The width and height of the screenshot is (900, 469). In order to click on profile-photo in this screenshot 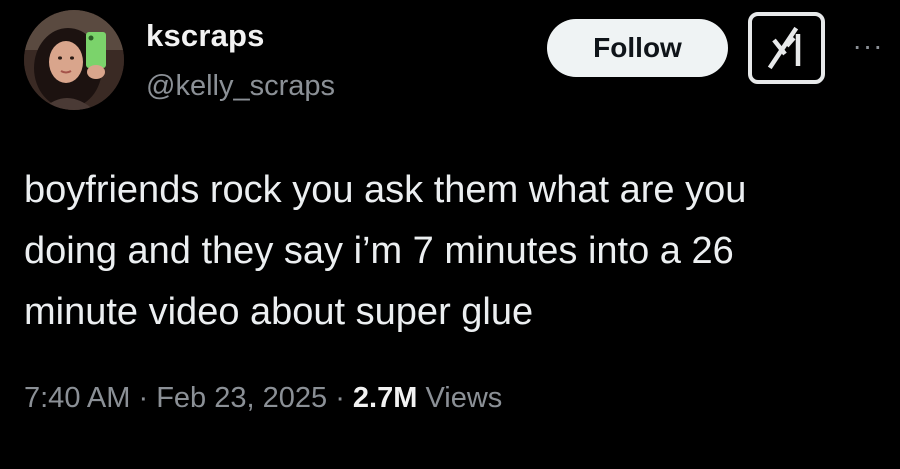, I will do `click(74, 60)`.